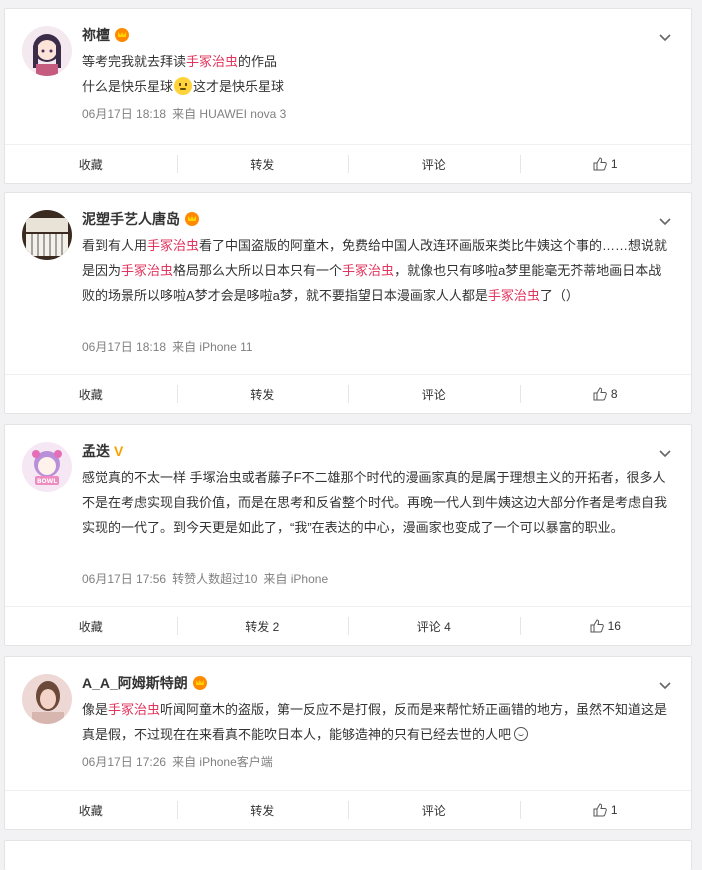 The image size is (702, 870). What do you see at coordinates (215, 579) in the screenshot?
I see `repost-like-note: 转赞人数超过10` at bounding box center [215, 579].